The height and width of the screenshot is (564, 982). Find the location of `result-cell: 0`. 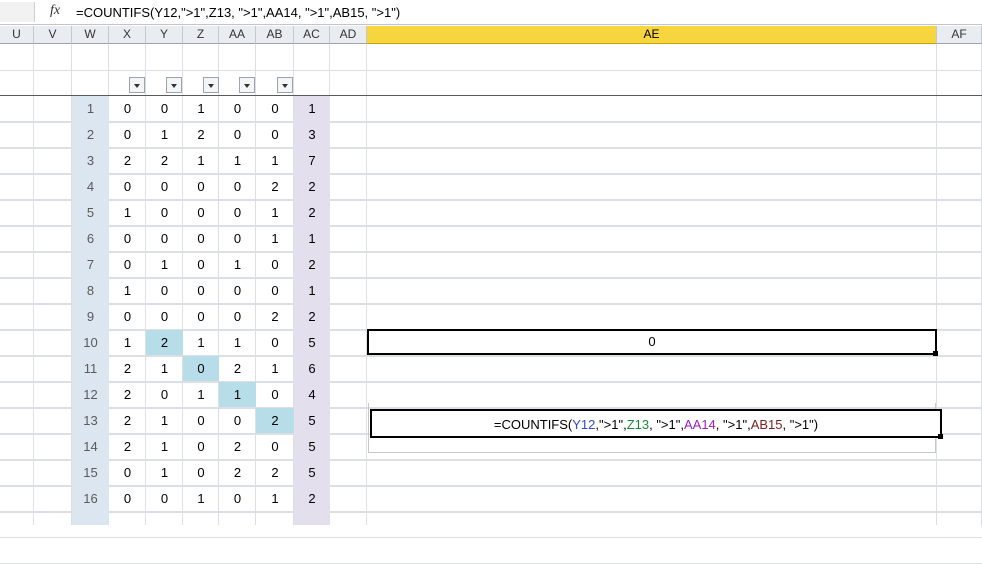

result-cell: 0 is located at coordinates (652, 342).